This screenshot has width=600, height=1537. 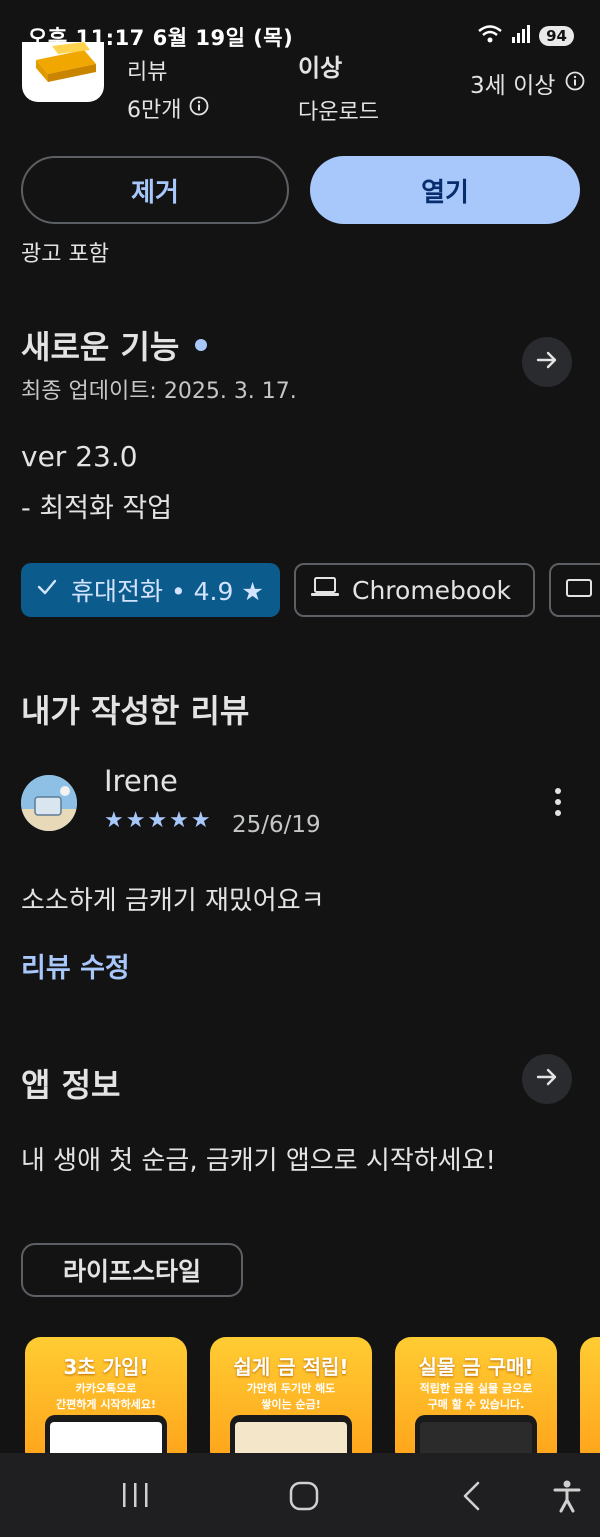 I want to click on signal-icon, so click(x=521, y=36).